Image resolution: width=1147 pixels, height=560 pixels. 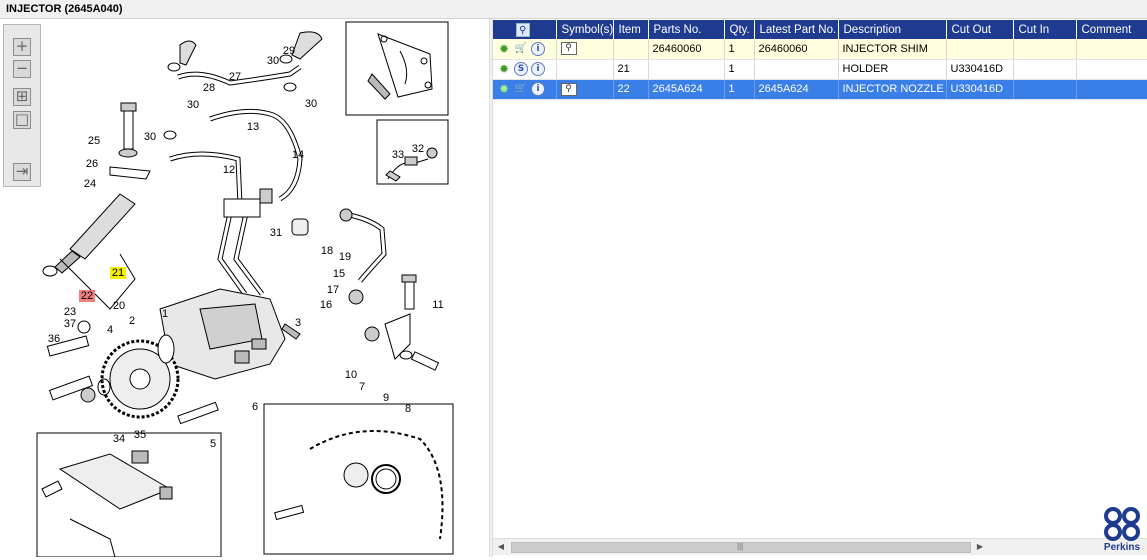 I want to click on column-header-cut-in: Cut In, so click(x=1045, y=29).